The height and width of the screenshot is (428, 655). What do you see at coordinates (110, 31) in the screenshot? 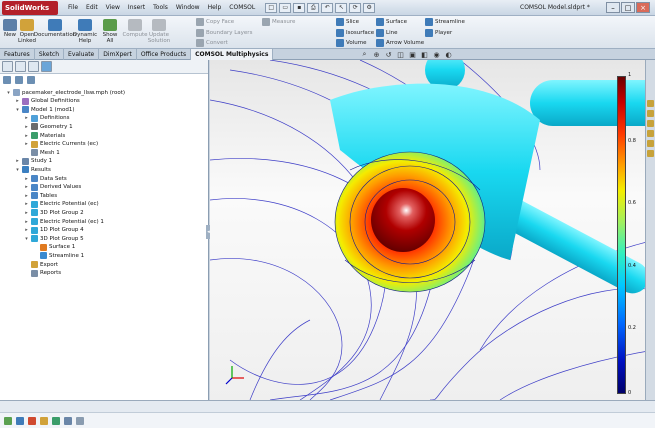
I see `show-all-button: Show All` at bounding box center [110, 31].